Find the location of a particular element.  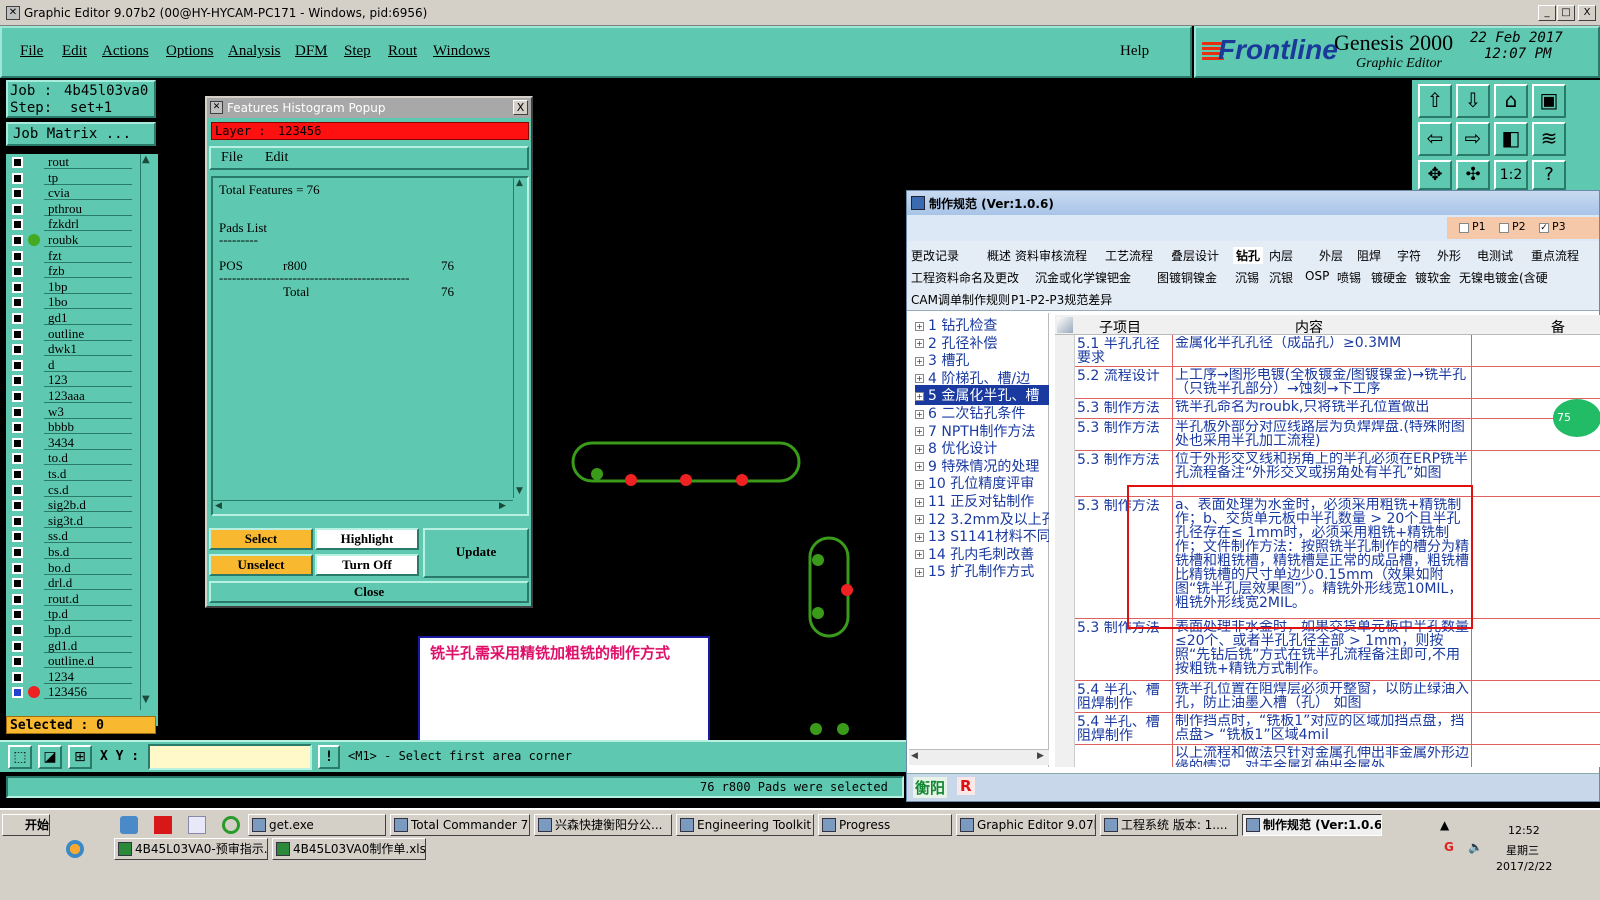

menu-rout: Rout is located at coordinates (402, 51).